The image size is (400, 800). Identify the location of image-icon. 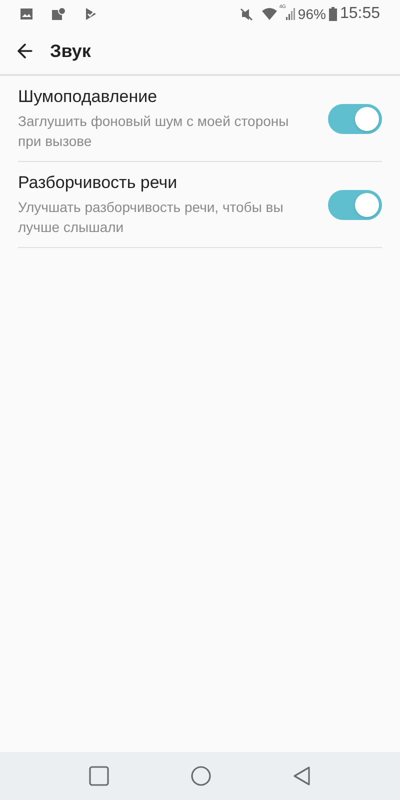
(26, 14).